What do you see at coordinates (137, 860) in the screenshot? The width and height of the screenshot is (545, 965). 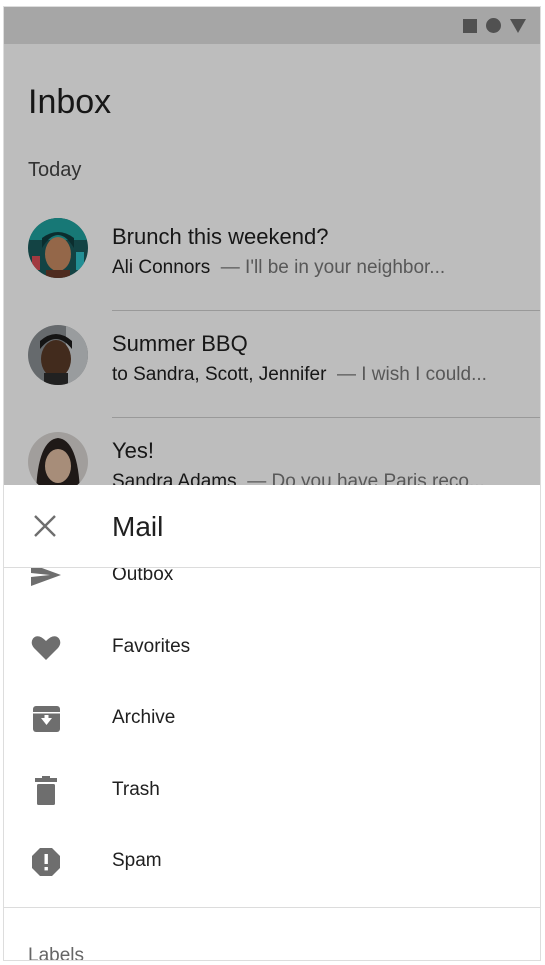 I see `menu-item-label: Spam` at bounding box center [137, 860].